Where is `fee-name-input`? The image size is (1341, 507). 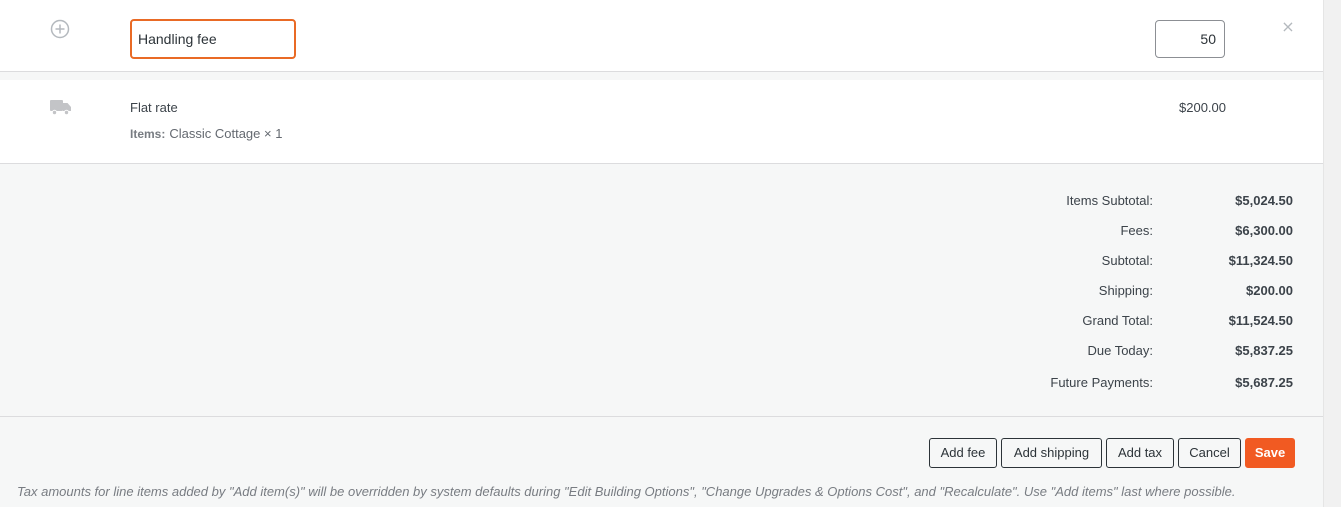
fee-name-input is located at coordinates (213, 39).